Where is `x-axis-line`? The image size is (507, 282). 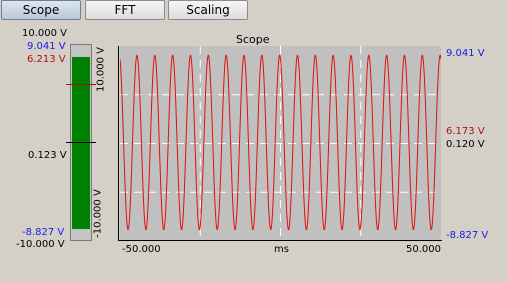 x-axis-line is located at coordinates (280, 240).